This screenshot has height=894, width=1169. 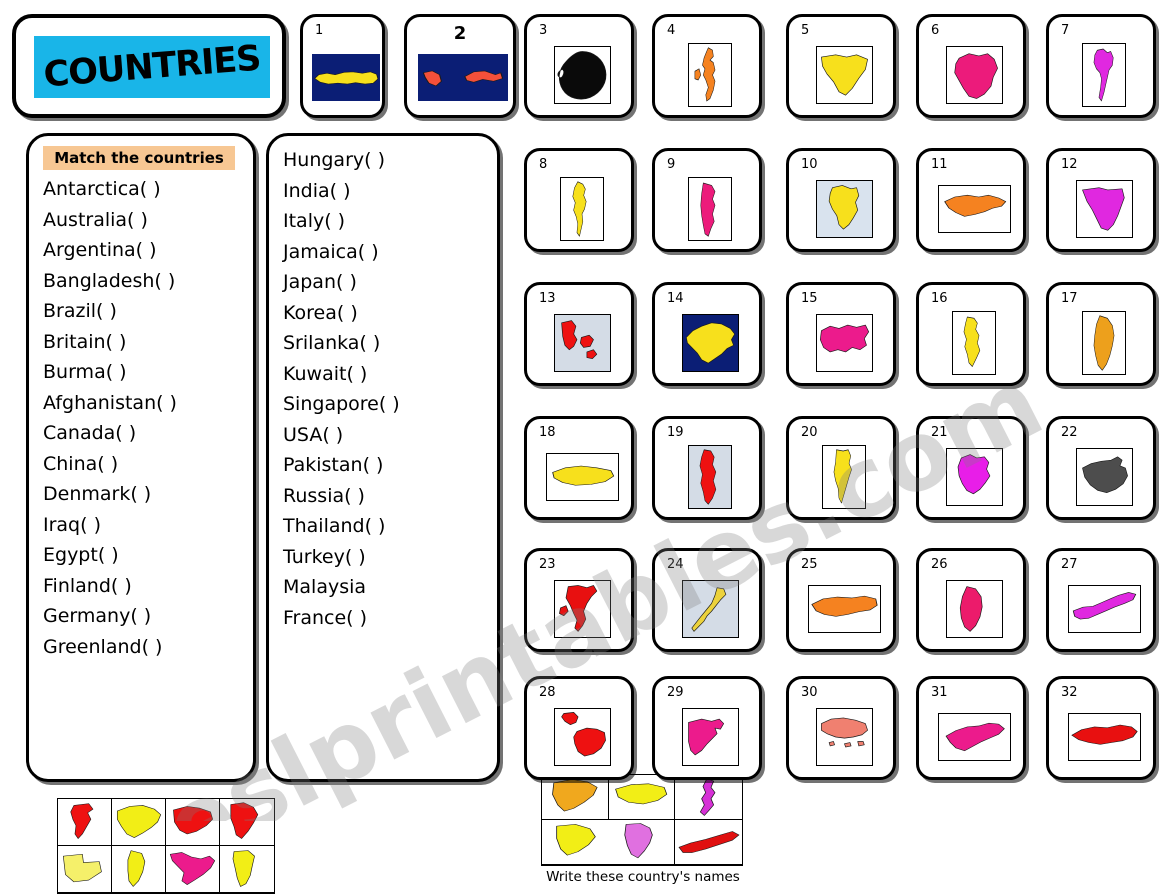 What do you see at coordinates (110, 616) in the screenshot?
I see `country-list-item: Germany( )` at bounding box center [110, 616].